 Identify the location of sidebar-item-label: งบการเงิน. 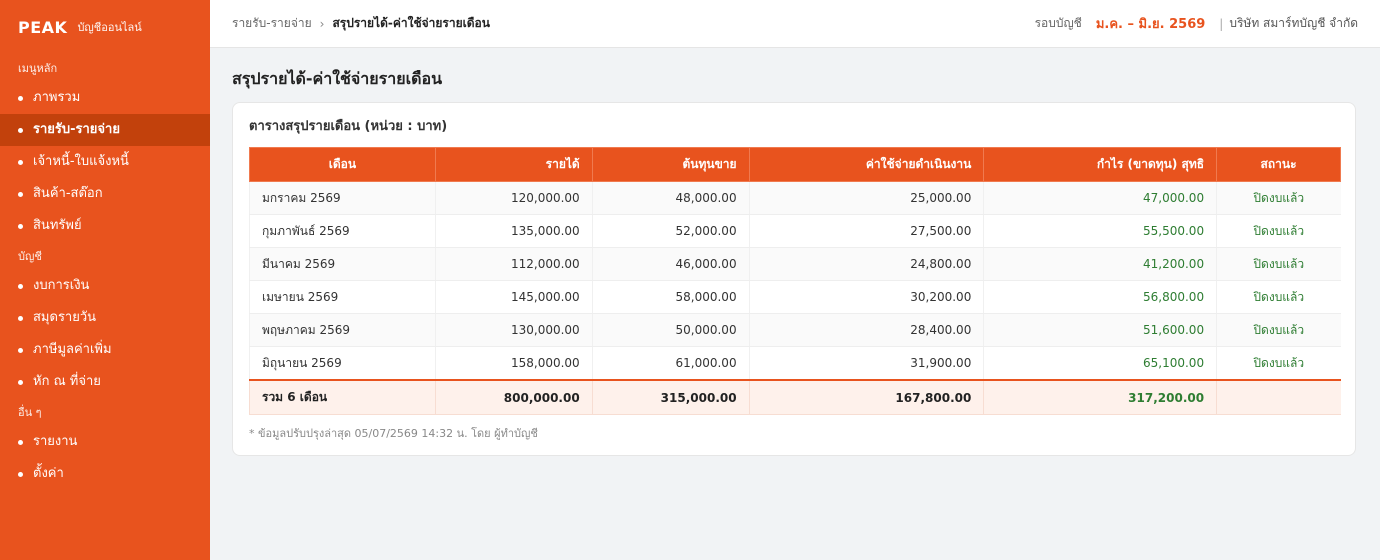
(61, 285).